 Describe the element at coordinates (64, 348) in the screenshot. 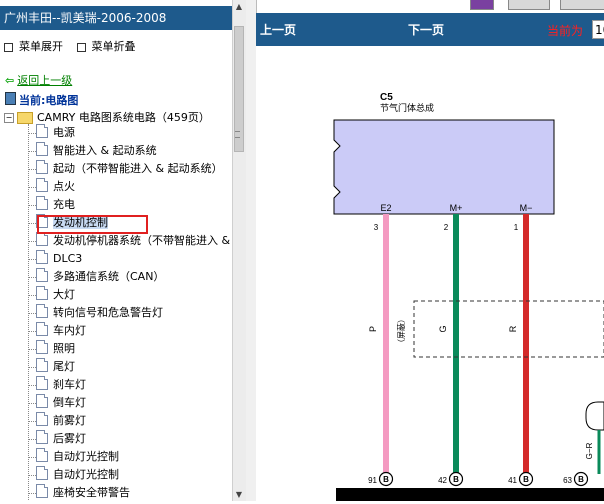

I see `tree-item-label: 照明` at that location.